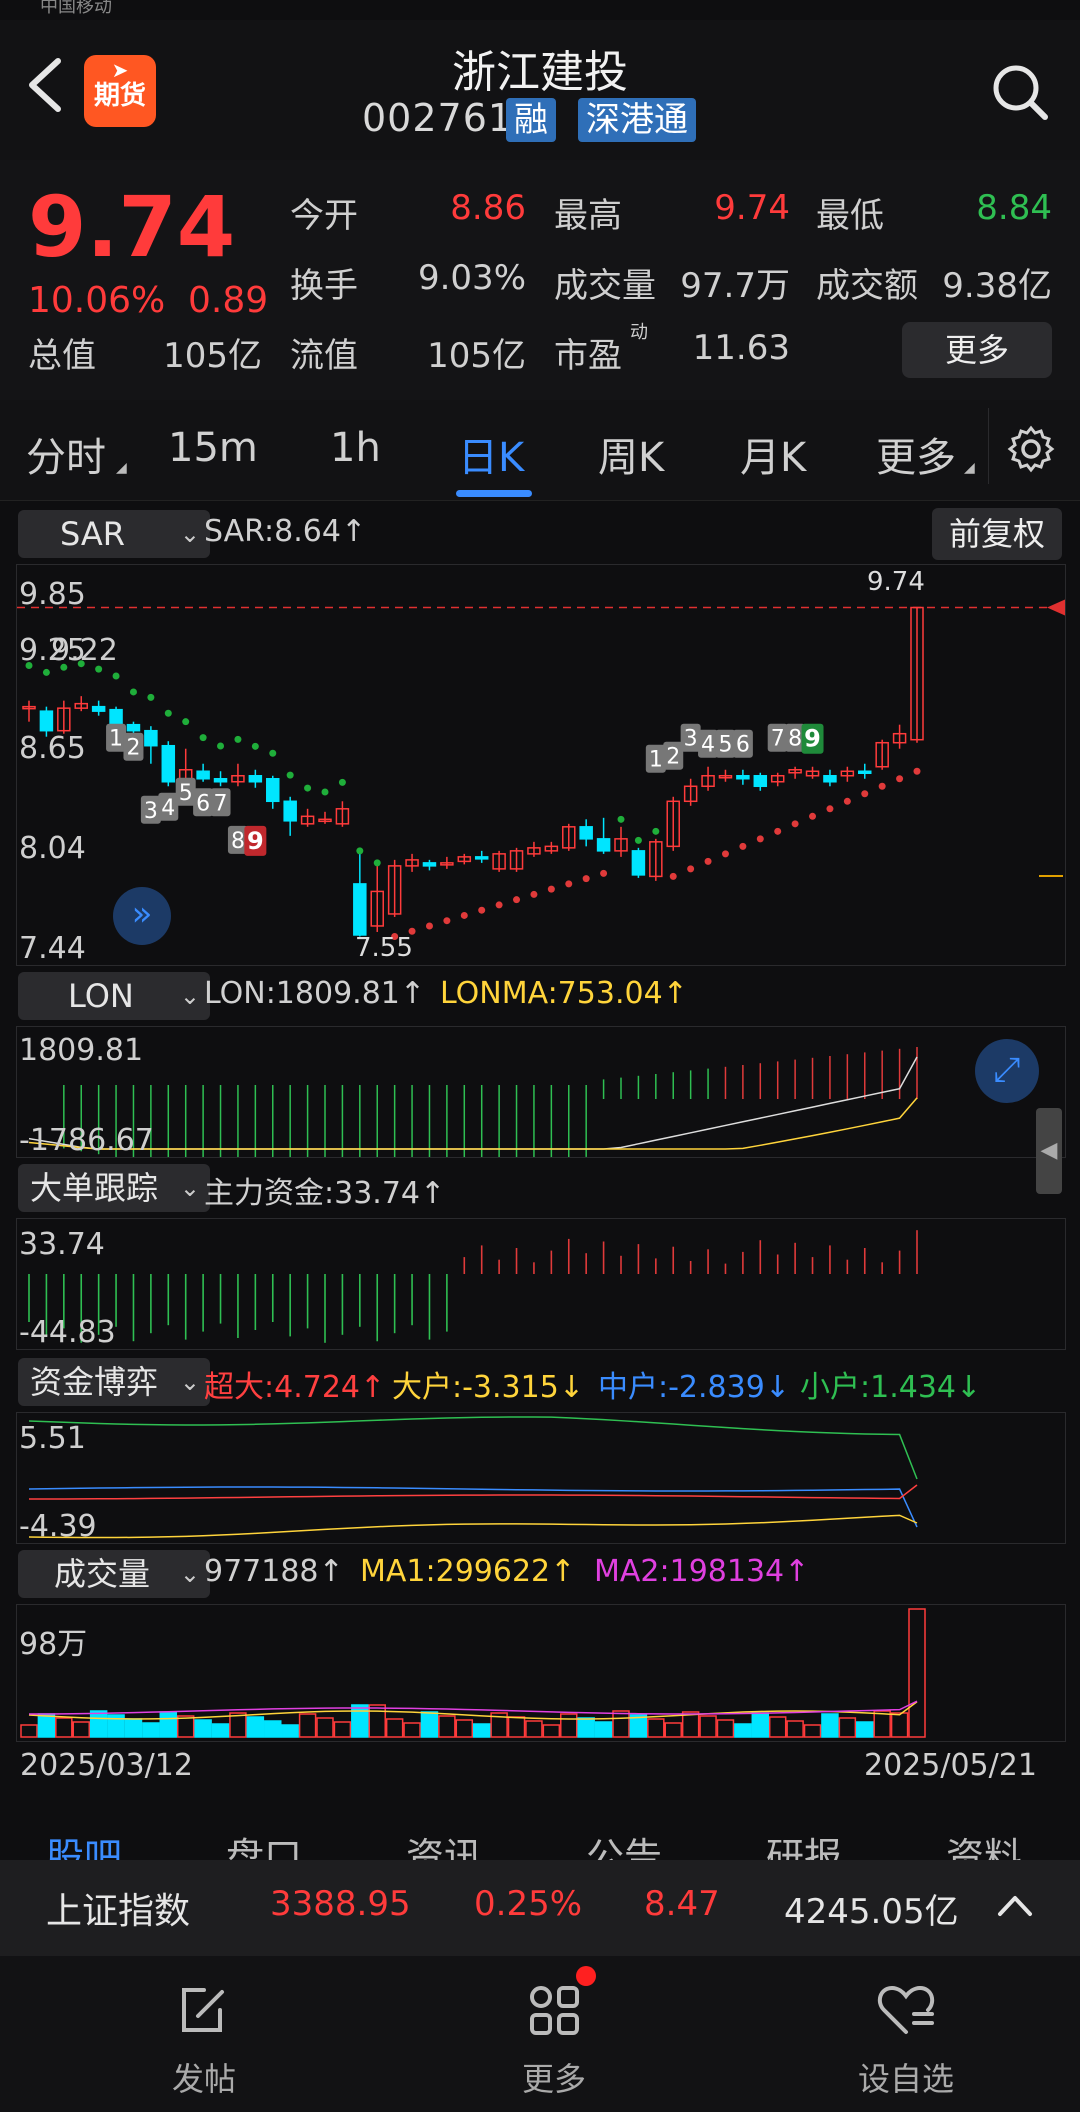  Describe the element at coordinates (84, 650) in the screenshot. I see `kline-overlap-label: 9.22` at that location.